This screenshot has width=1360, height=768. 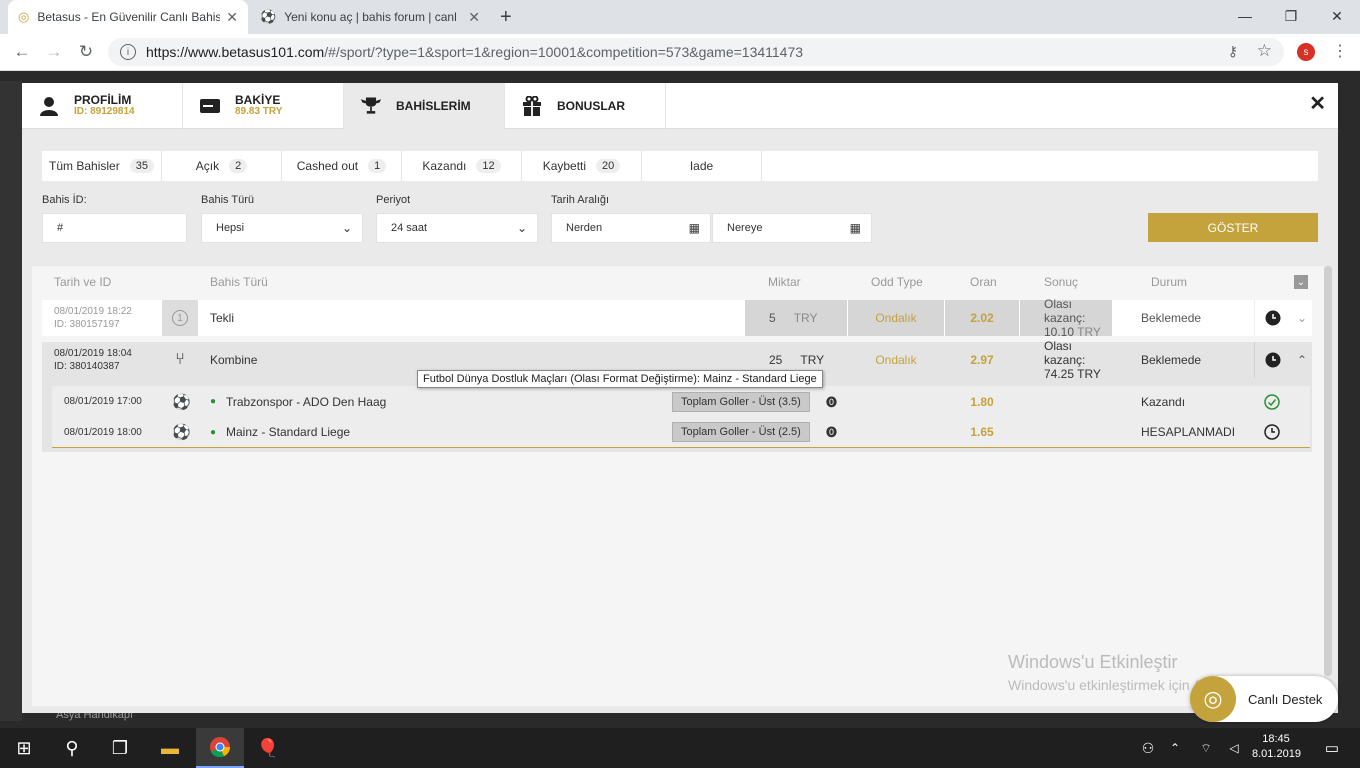 I want to click on tab-bonuses: BONUSLAR, so click(x=585, y=106).